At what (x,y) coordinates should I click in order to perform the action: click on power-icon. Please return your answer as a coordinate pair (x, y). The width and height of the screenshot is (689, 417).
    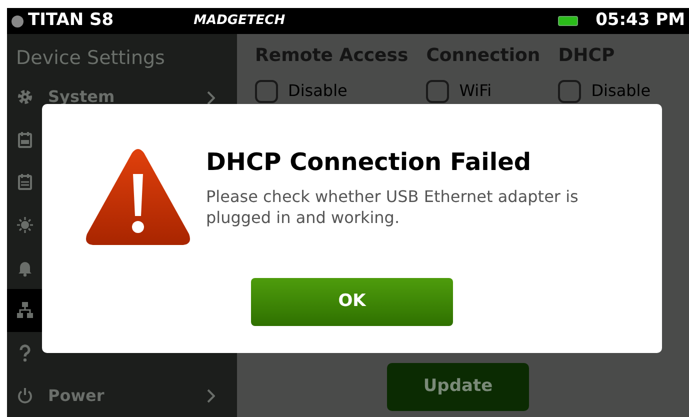
    Looking at the image, I should click on (25, 395).